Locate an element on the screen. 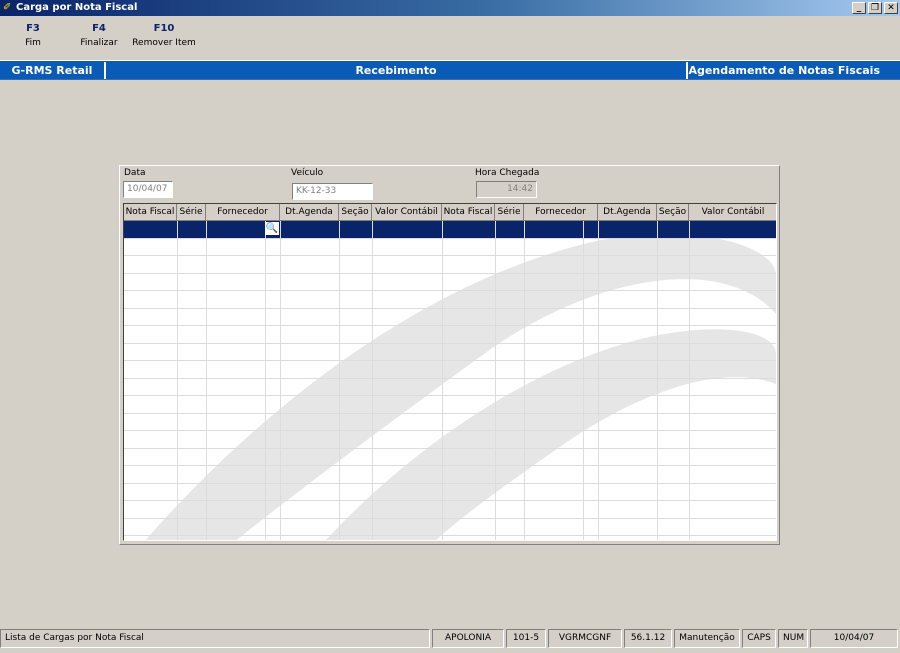 The width and height of the screenshot is (900, 653). data-label: Data is located at coordinates (135, 173).